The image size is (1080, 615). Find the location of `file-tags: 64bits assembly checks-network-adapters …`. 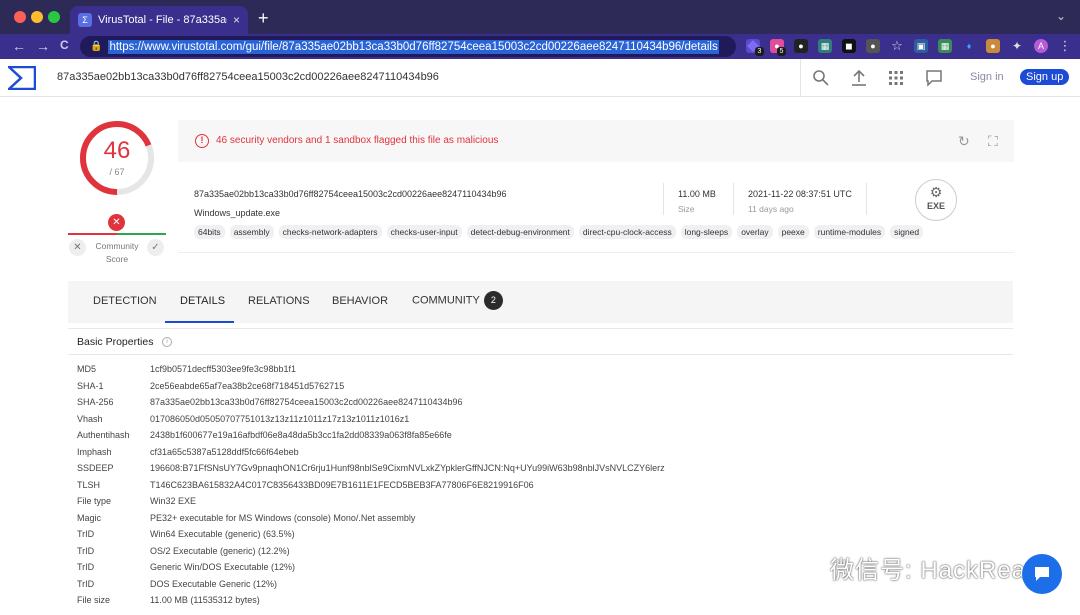

file-tags: 64bits assembly checks-network-adapters … is located at coordinates (559, 232).